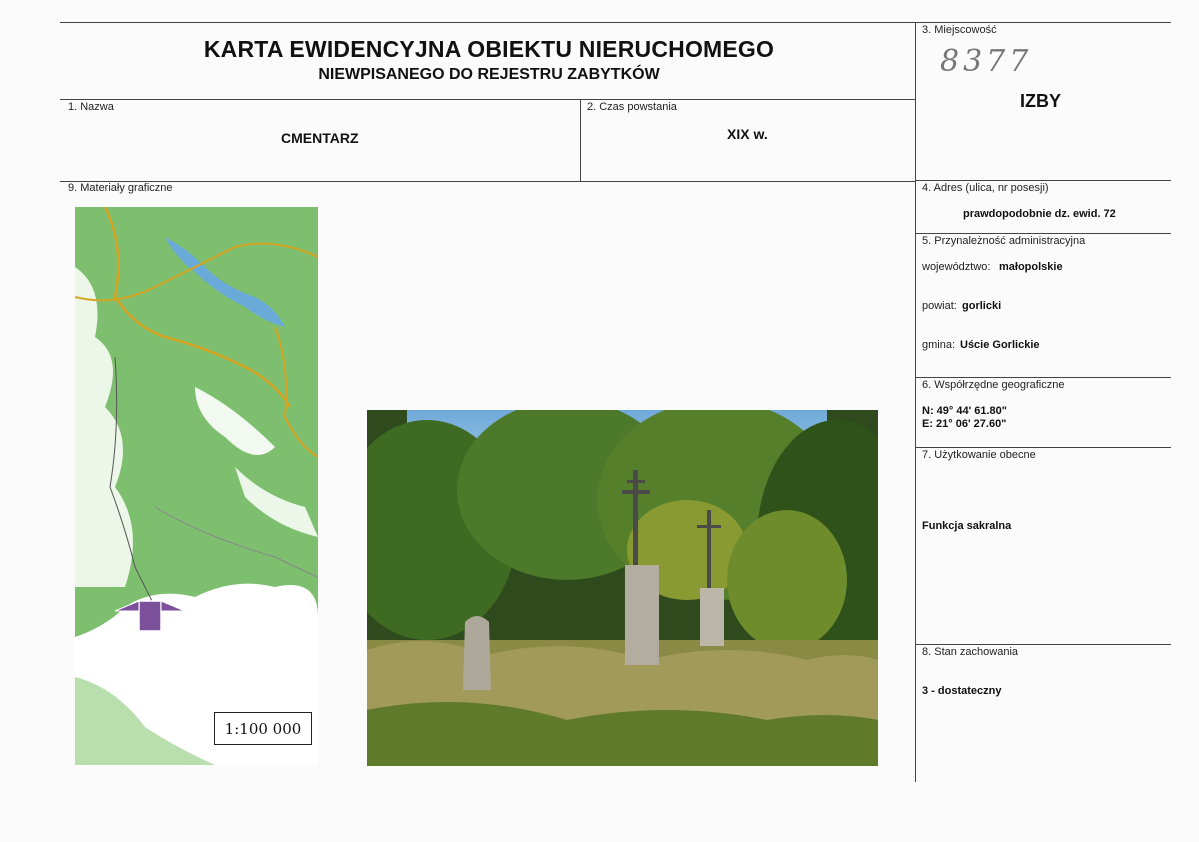  I want to click on wojewodztwo-value: małopolskie, so click(1031, 267).